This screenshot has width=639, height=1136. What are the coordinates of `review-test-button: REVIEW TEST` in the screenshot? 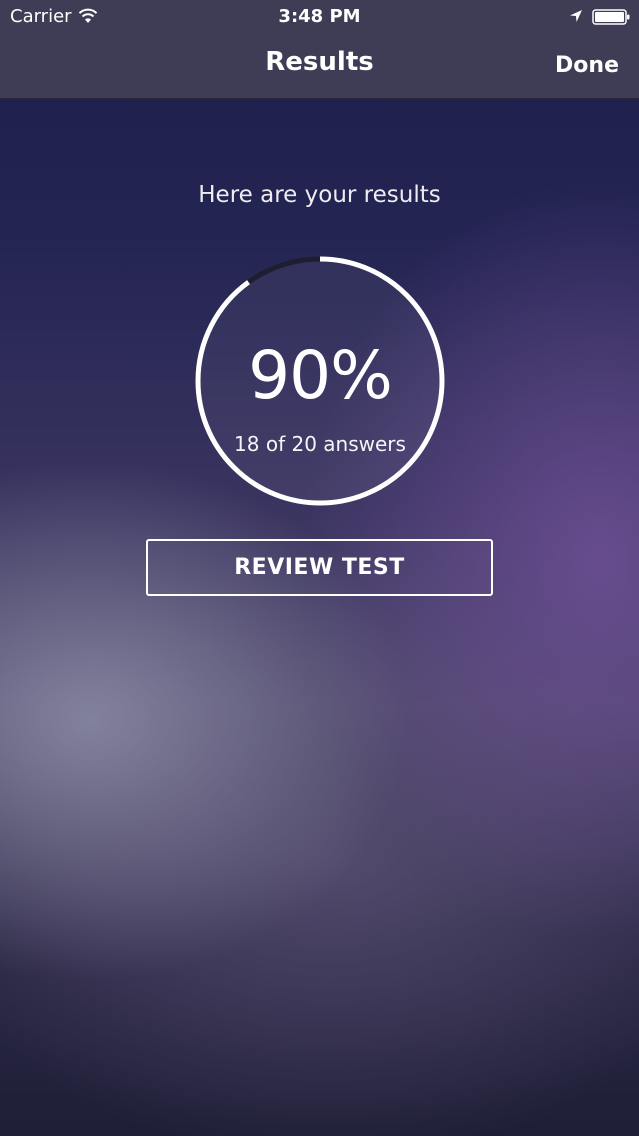 It's located at (319, 567).